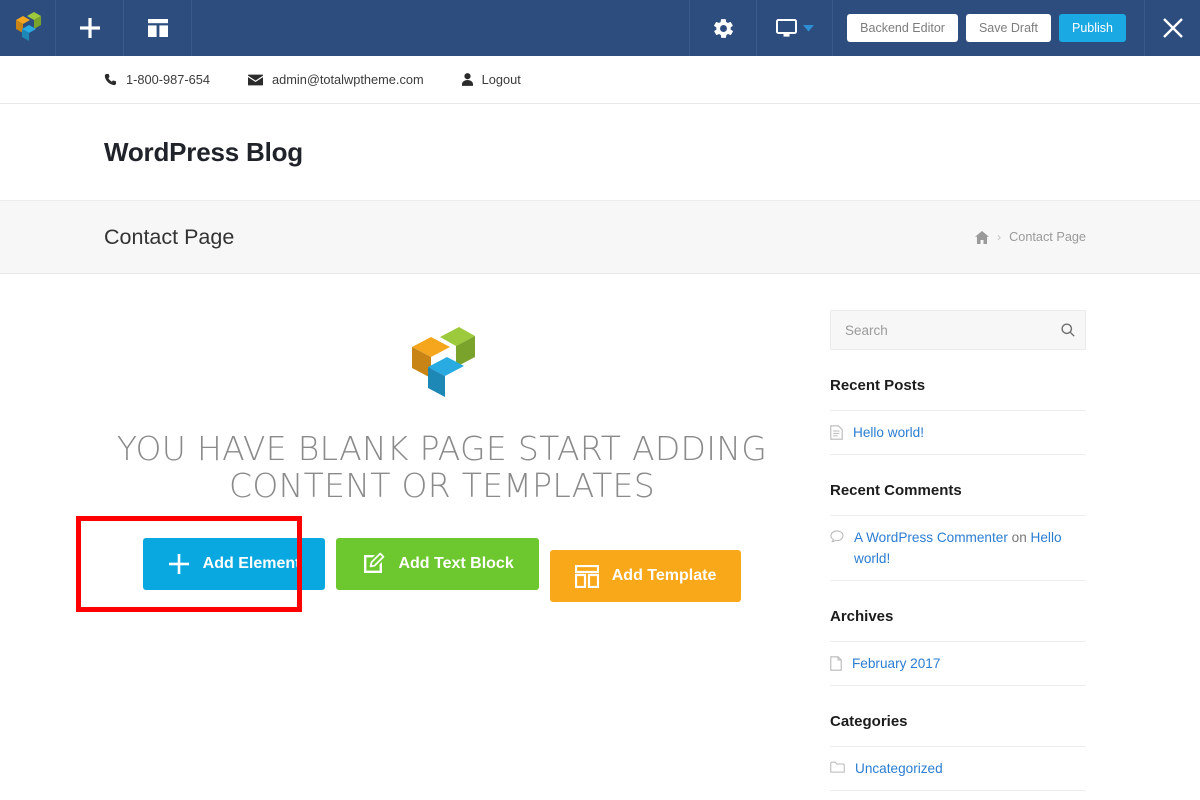  What do you see at coordinates (970, 548) in the screenshot?
I see `list-item-text: A WordPress Commenter on Hello world!` at bounding box center [970, 548].